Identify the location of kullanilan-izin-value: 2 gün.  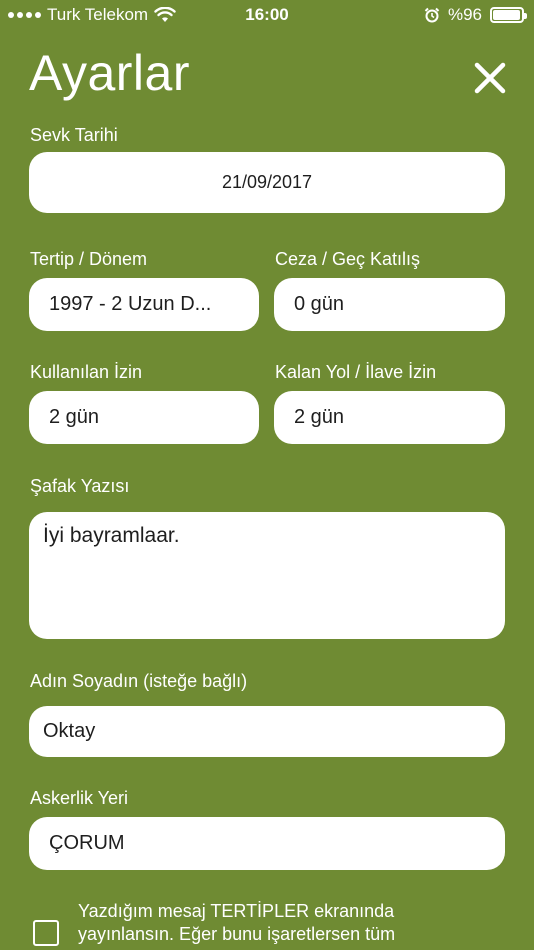
(74, 417).